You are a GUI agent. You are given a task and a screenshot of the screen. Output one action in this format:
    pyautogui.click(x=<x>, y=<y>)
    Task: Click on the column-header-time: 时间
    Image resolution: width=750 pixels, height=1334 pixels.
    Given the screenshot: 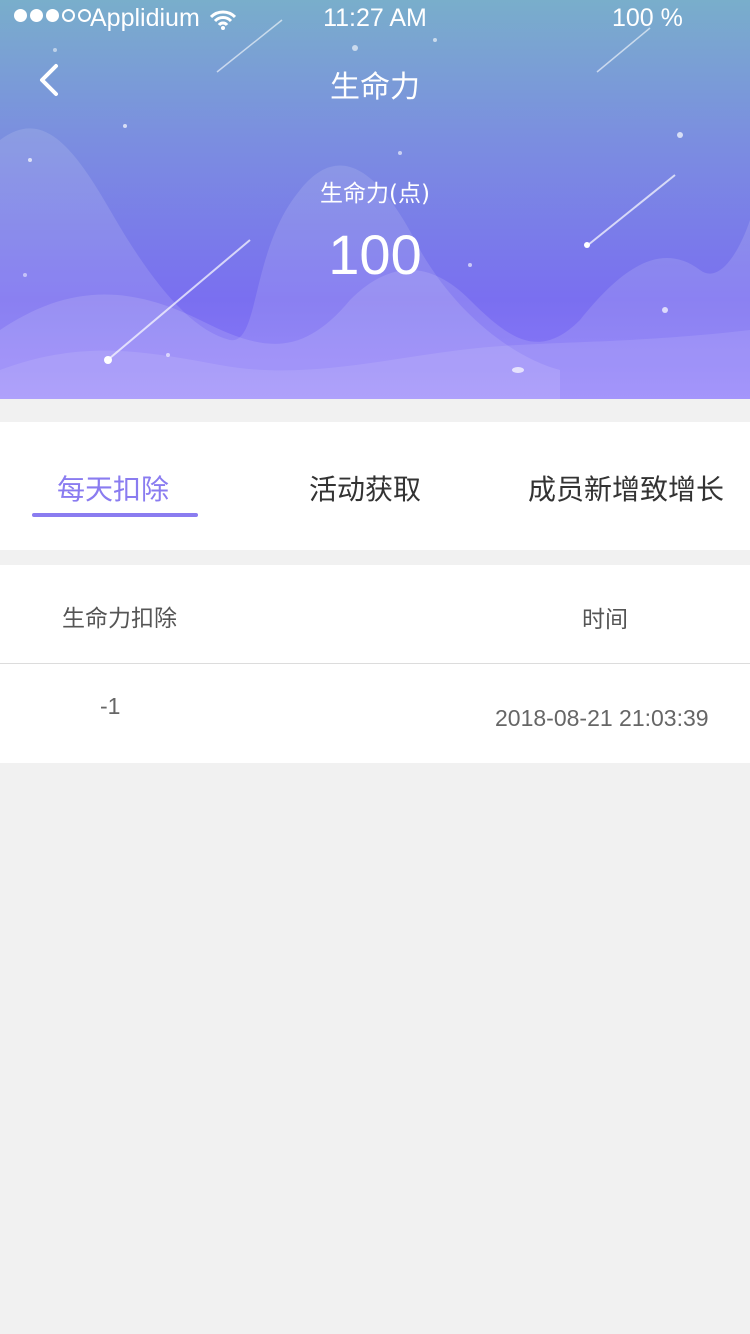 What is the action you would take?
    pyautogui.click(x=605, y=620)
    